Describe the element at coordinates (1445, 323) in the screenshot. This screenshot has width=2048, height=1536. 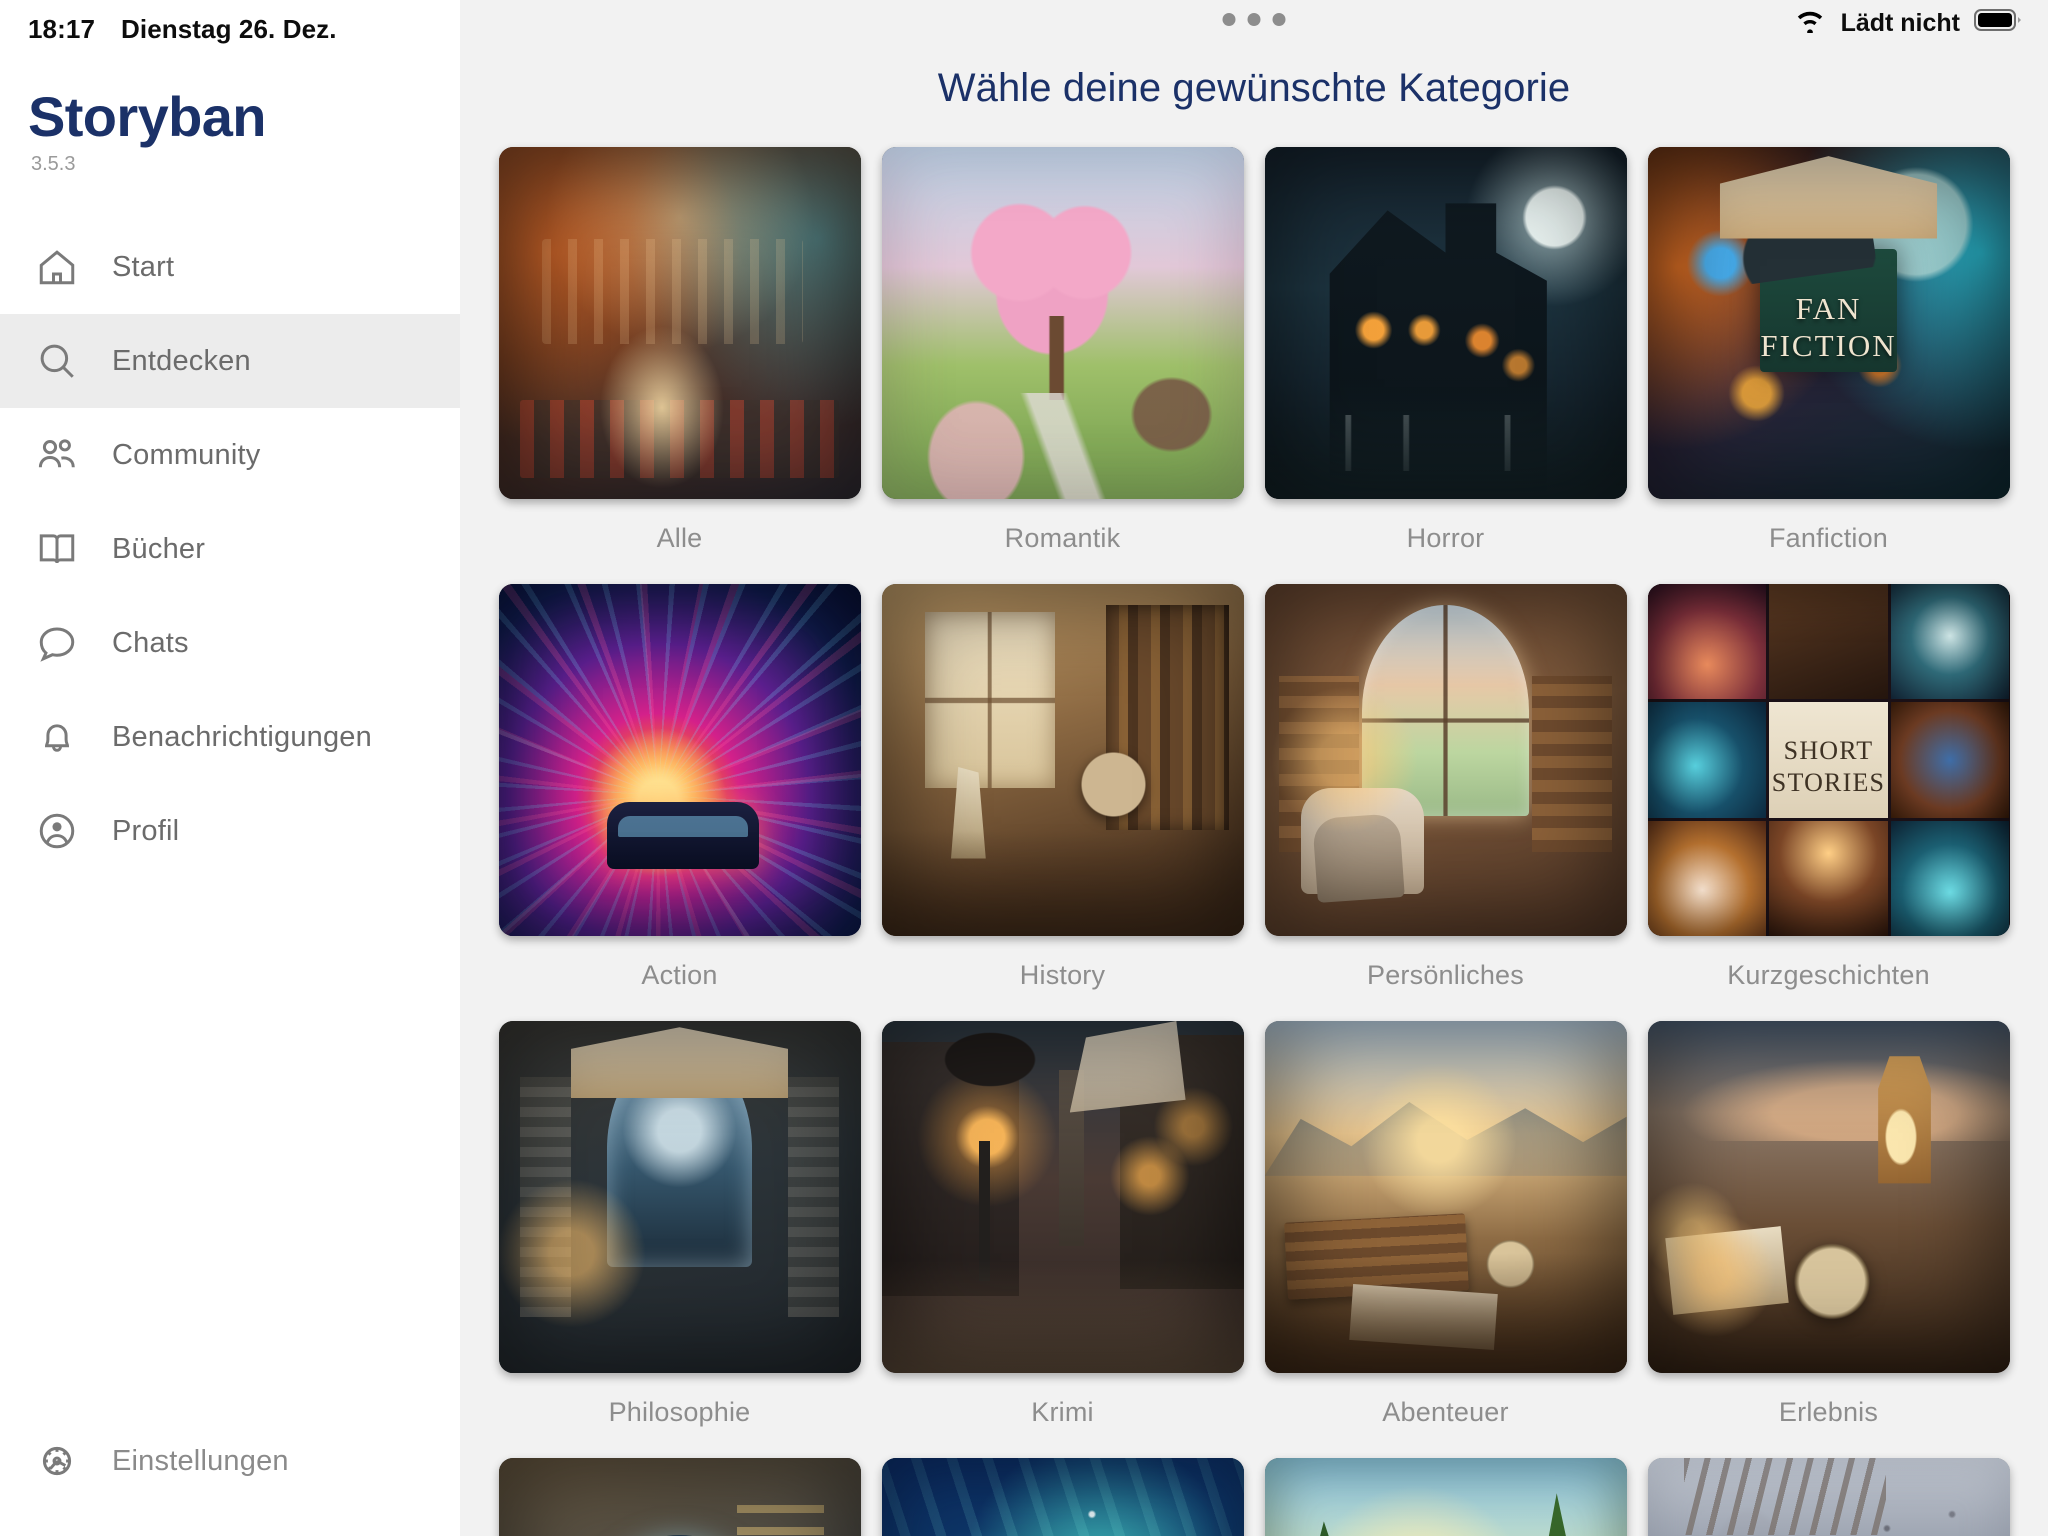
I see `category-thumb-horror` at that location.